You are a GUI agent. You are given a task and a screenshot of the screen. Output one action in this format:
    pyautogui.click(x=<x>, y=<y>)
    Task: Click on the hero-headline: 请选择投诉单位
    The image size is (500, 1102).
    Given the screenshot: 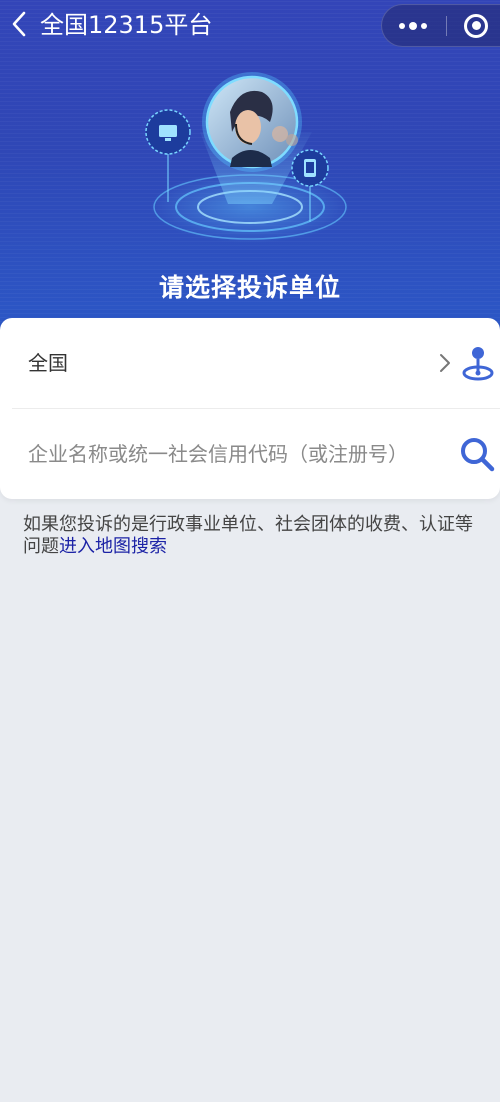 What is the action you would take?
    pyautogui.click(x=249, y=287)
    